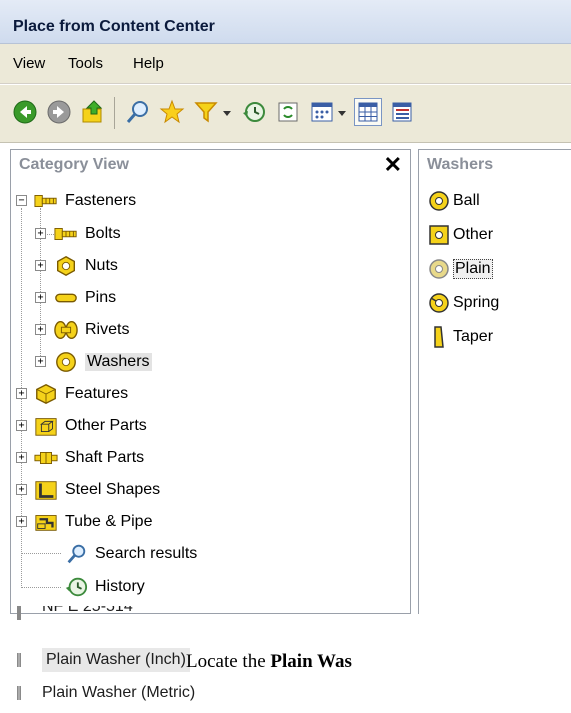 This screenshot has width=571, height=713. I want to click on expander-washers: +, so click(40, 361).